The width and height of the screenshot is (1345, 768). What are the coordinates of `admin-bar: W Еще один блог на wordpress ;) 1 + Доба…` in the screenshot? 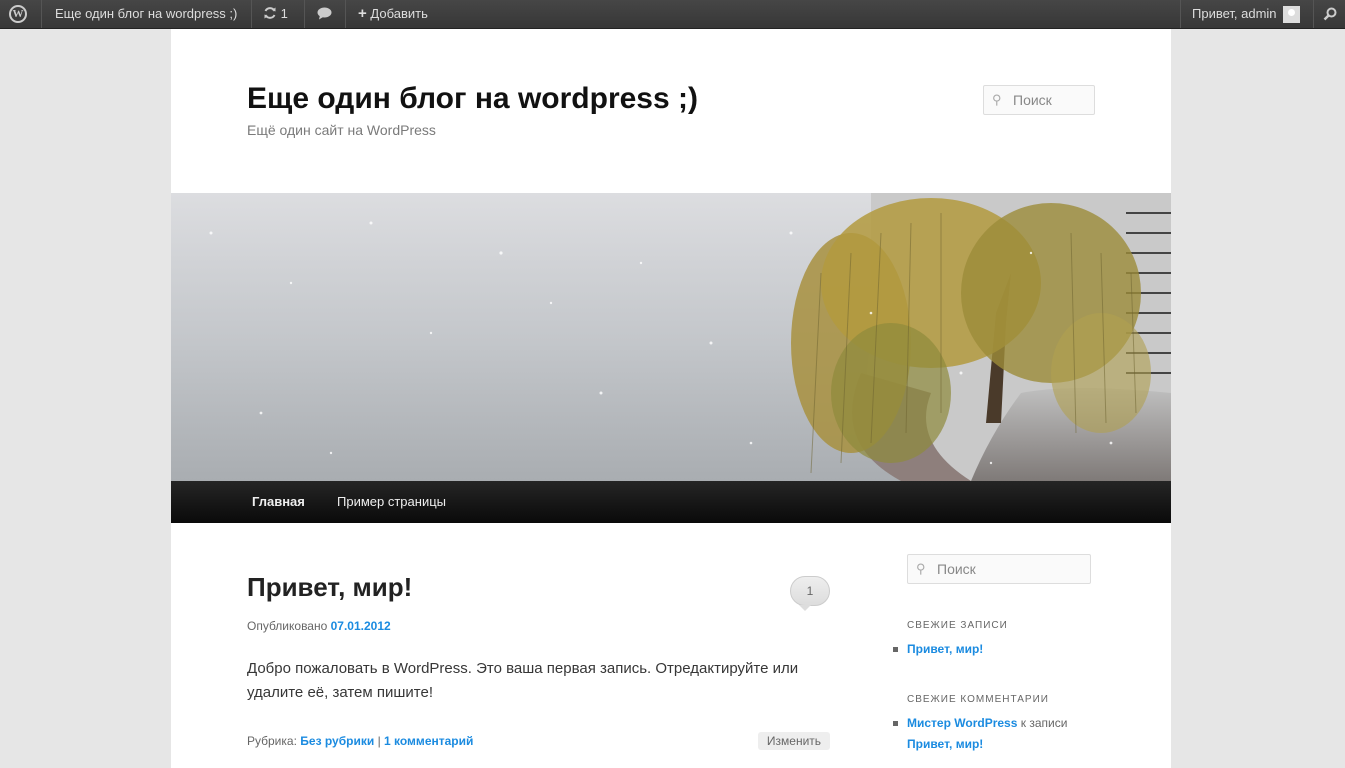 It's located at (672, 14).